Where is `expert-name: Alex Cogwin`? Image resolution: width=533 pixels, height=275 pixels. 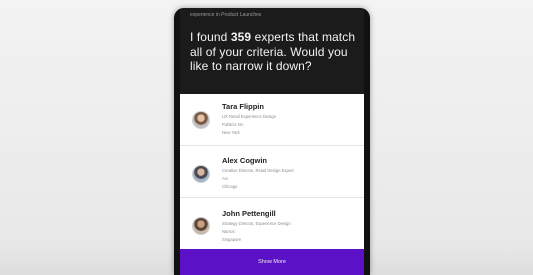
expert-name: Alex Cogwin is located at coordinates (245, 160).